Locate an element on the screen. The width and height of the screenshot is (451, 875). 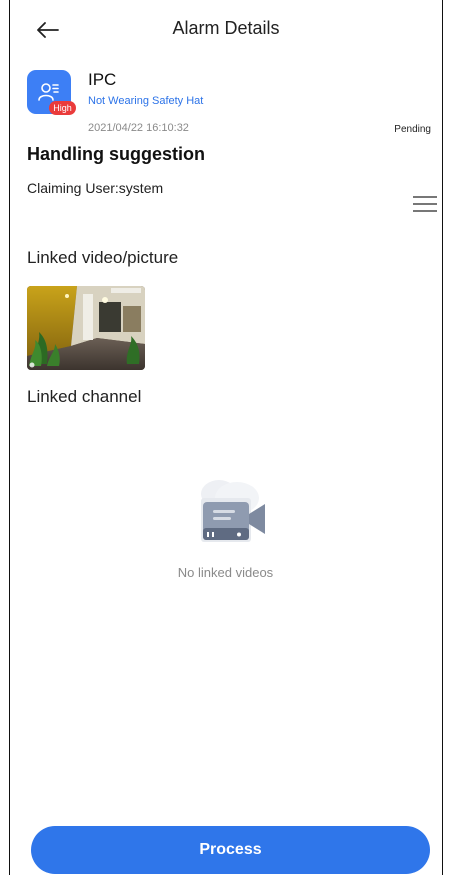
alarm-level-badge: High is located at coordinates (62, 108).